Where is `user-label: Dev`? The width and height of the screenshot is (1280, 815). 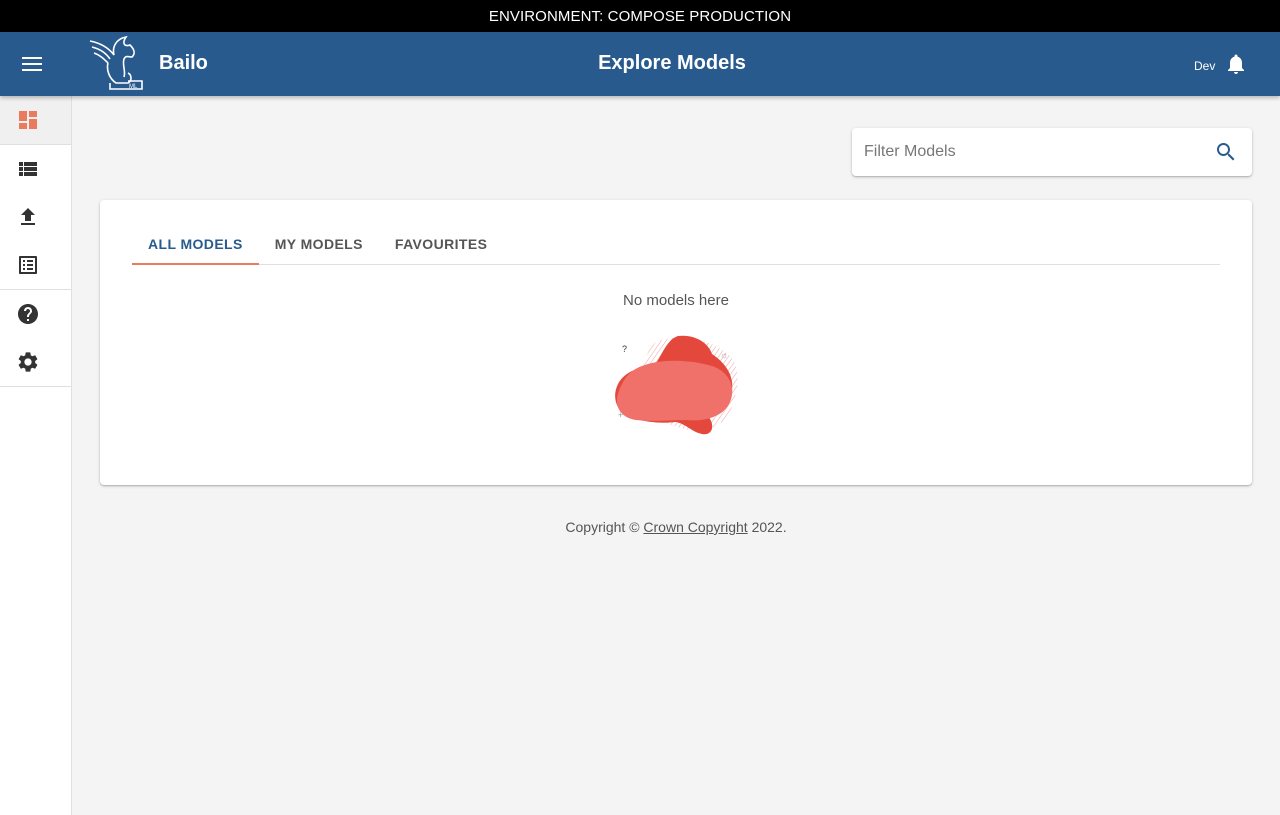 user-label: Dev is located at coordinates (1204, 66).